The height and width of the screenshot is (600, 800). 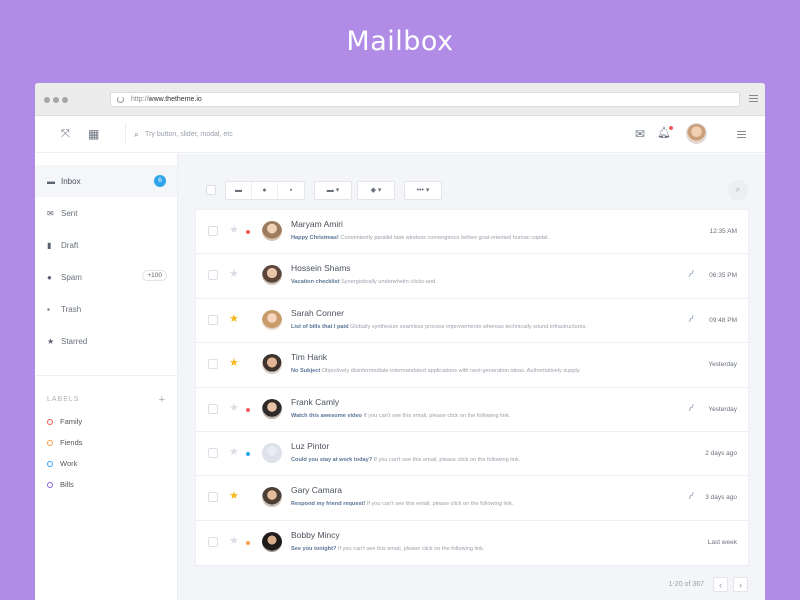 I want to click on mail-search-button: ⌕, so click(x=738, y=190).